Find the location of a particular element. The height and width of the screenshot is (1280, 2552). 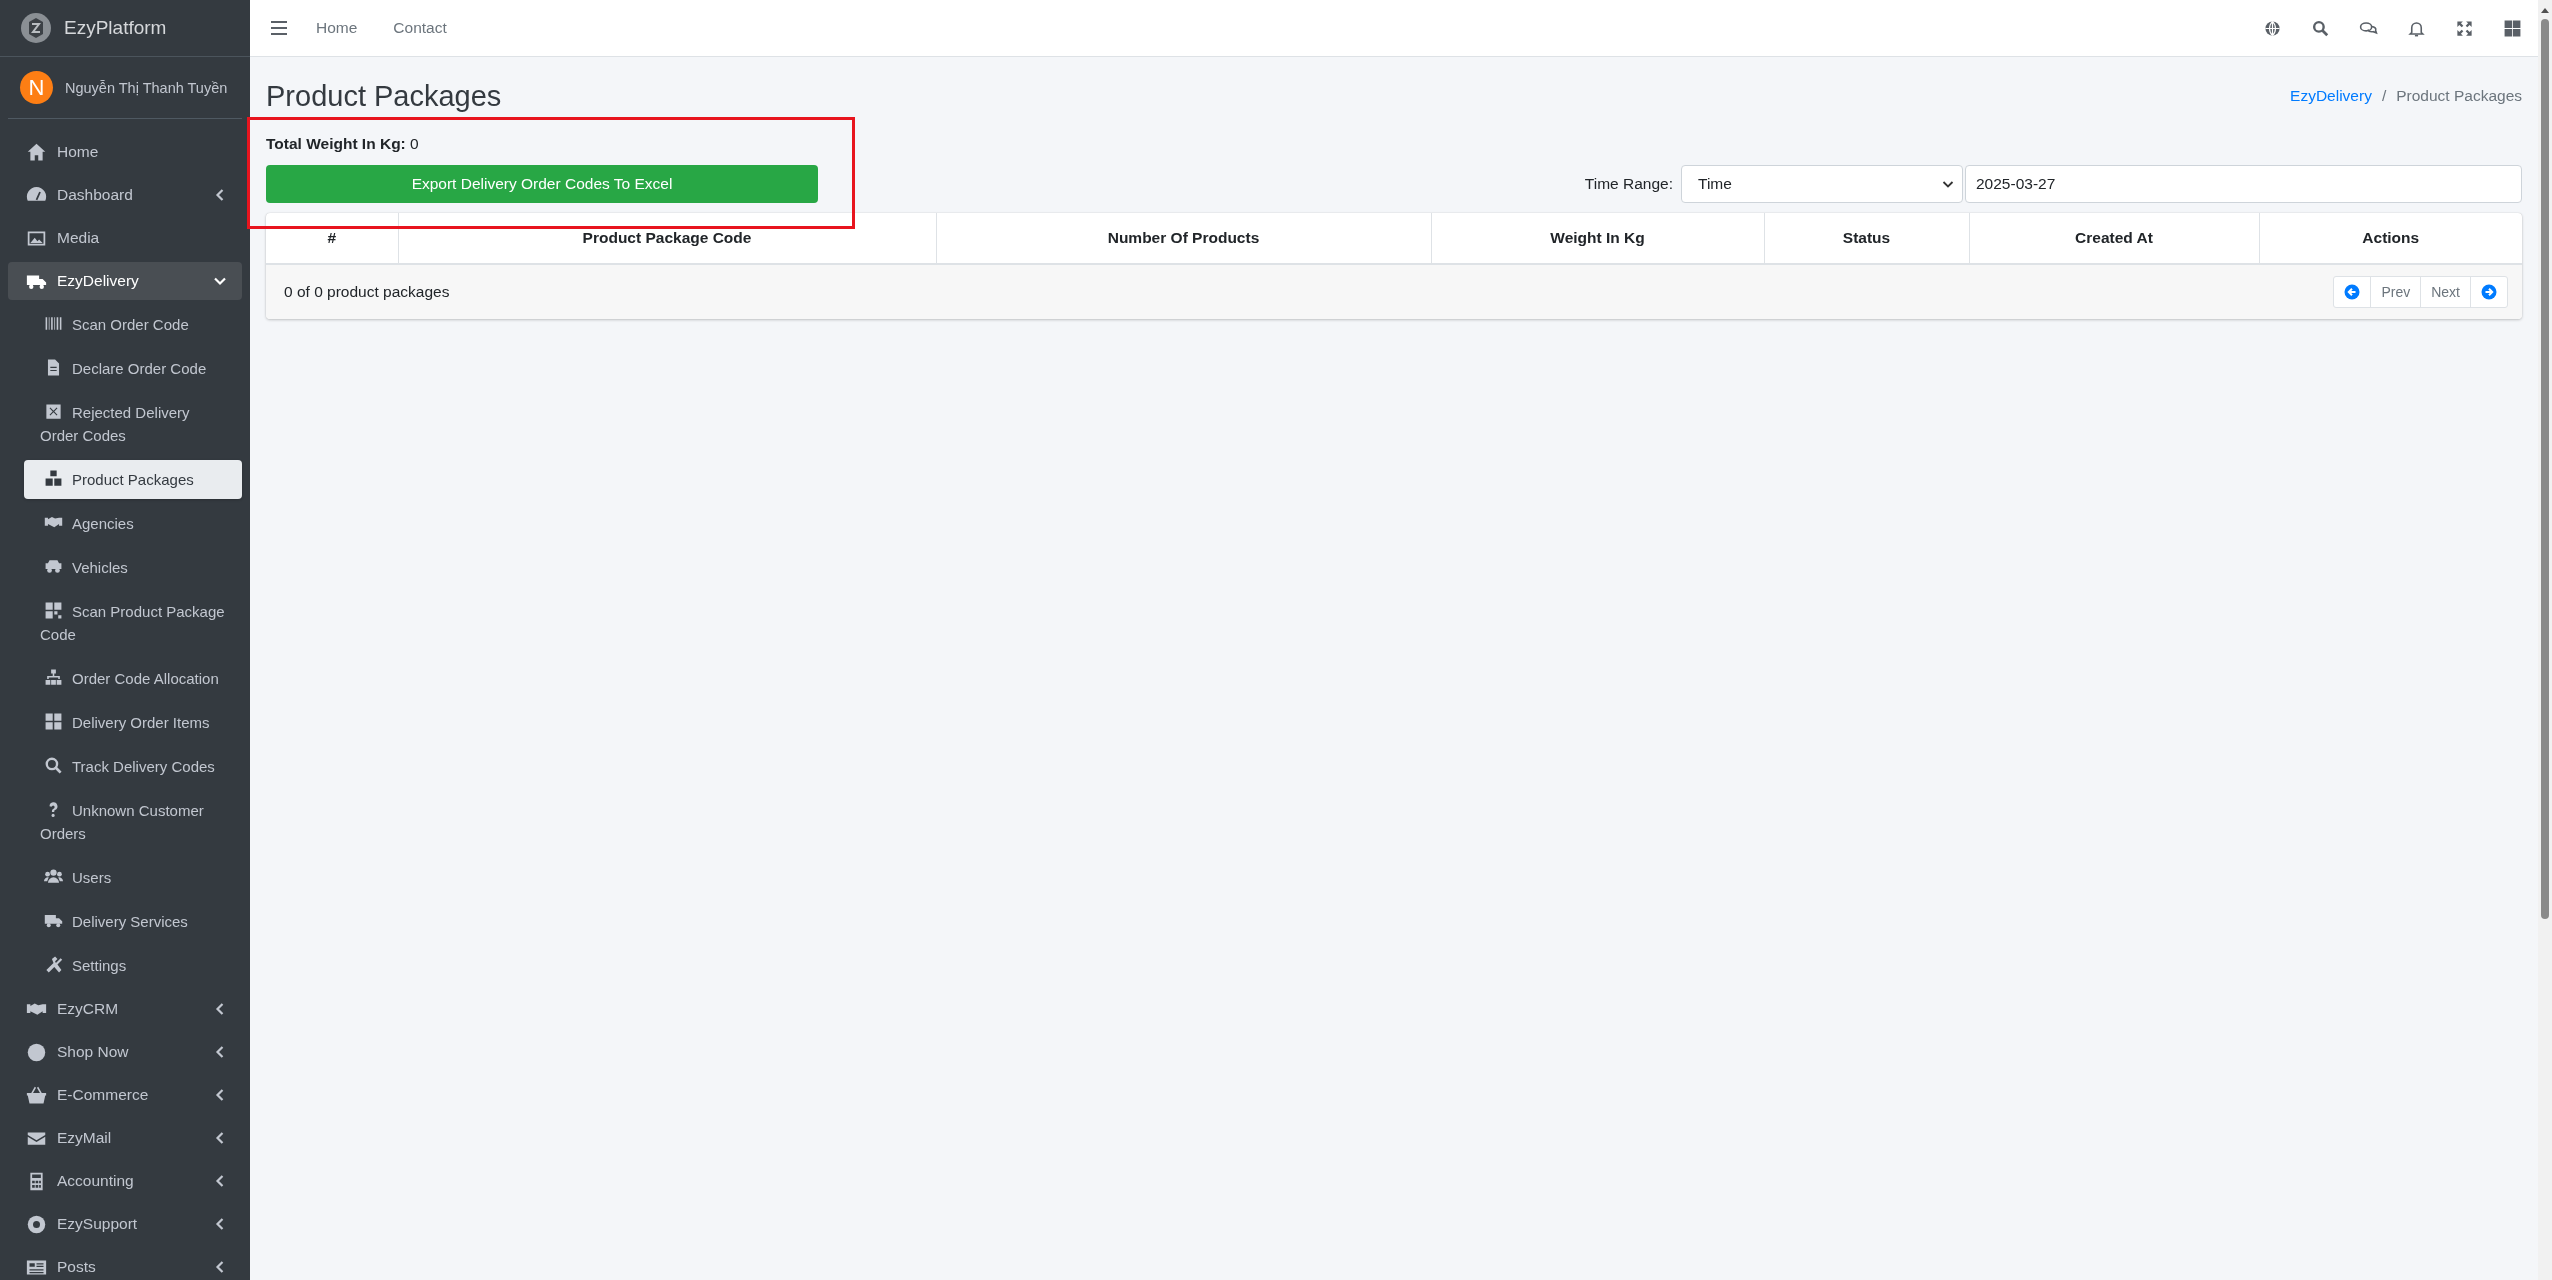

sidebar-item: E-Commerce is located at coordinates (125, 1095).